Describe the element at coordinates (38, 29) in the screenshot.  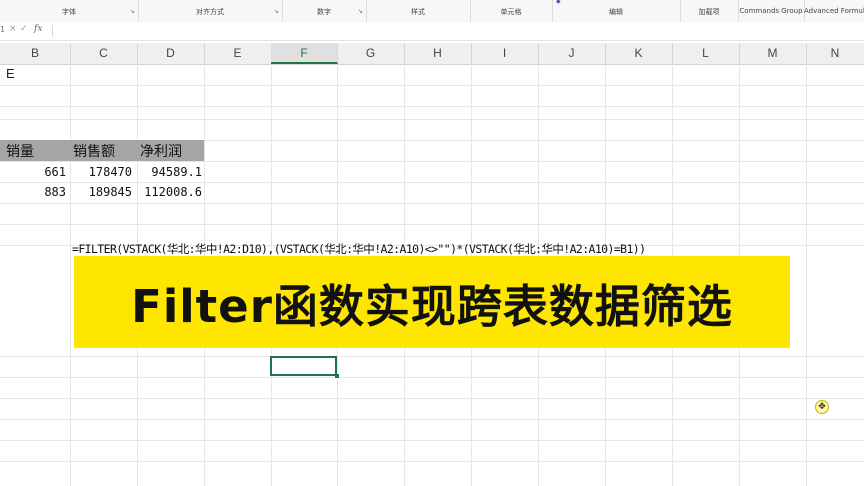
I see `insert-function-icon: fx` at that location.